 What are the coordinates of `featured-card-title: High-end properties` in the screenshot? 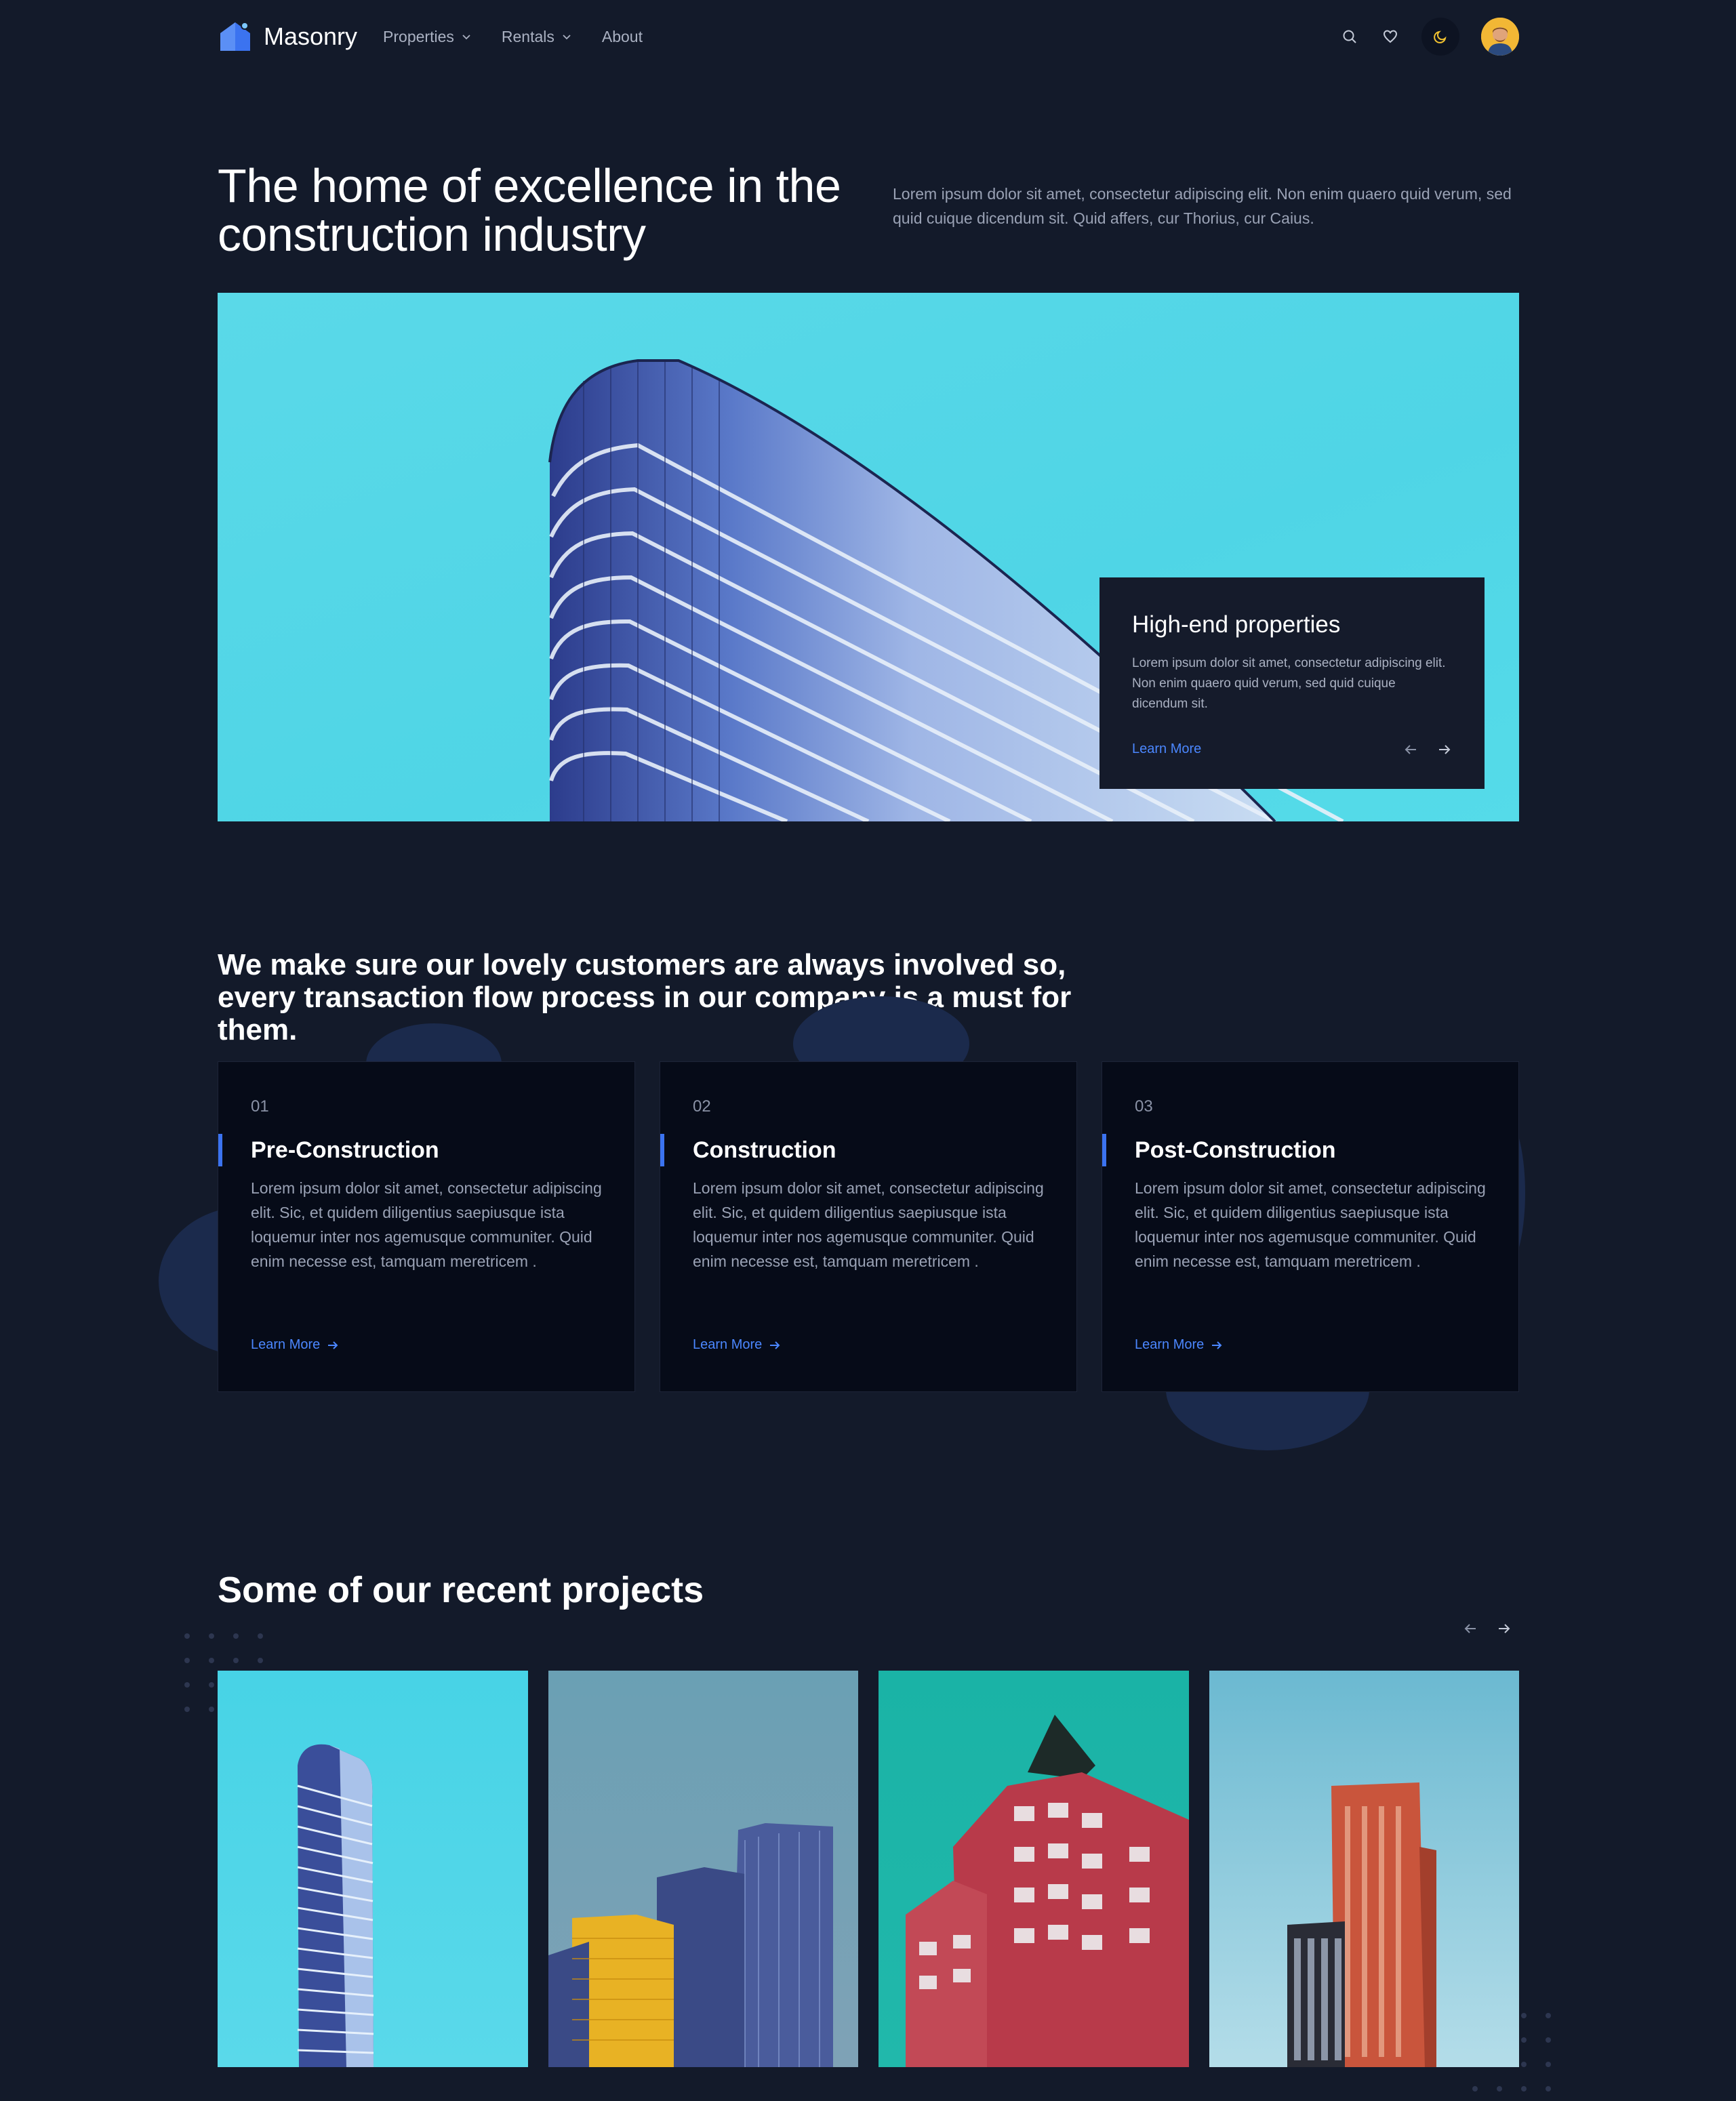 It's located at (1236, 624).